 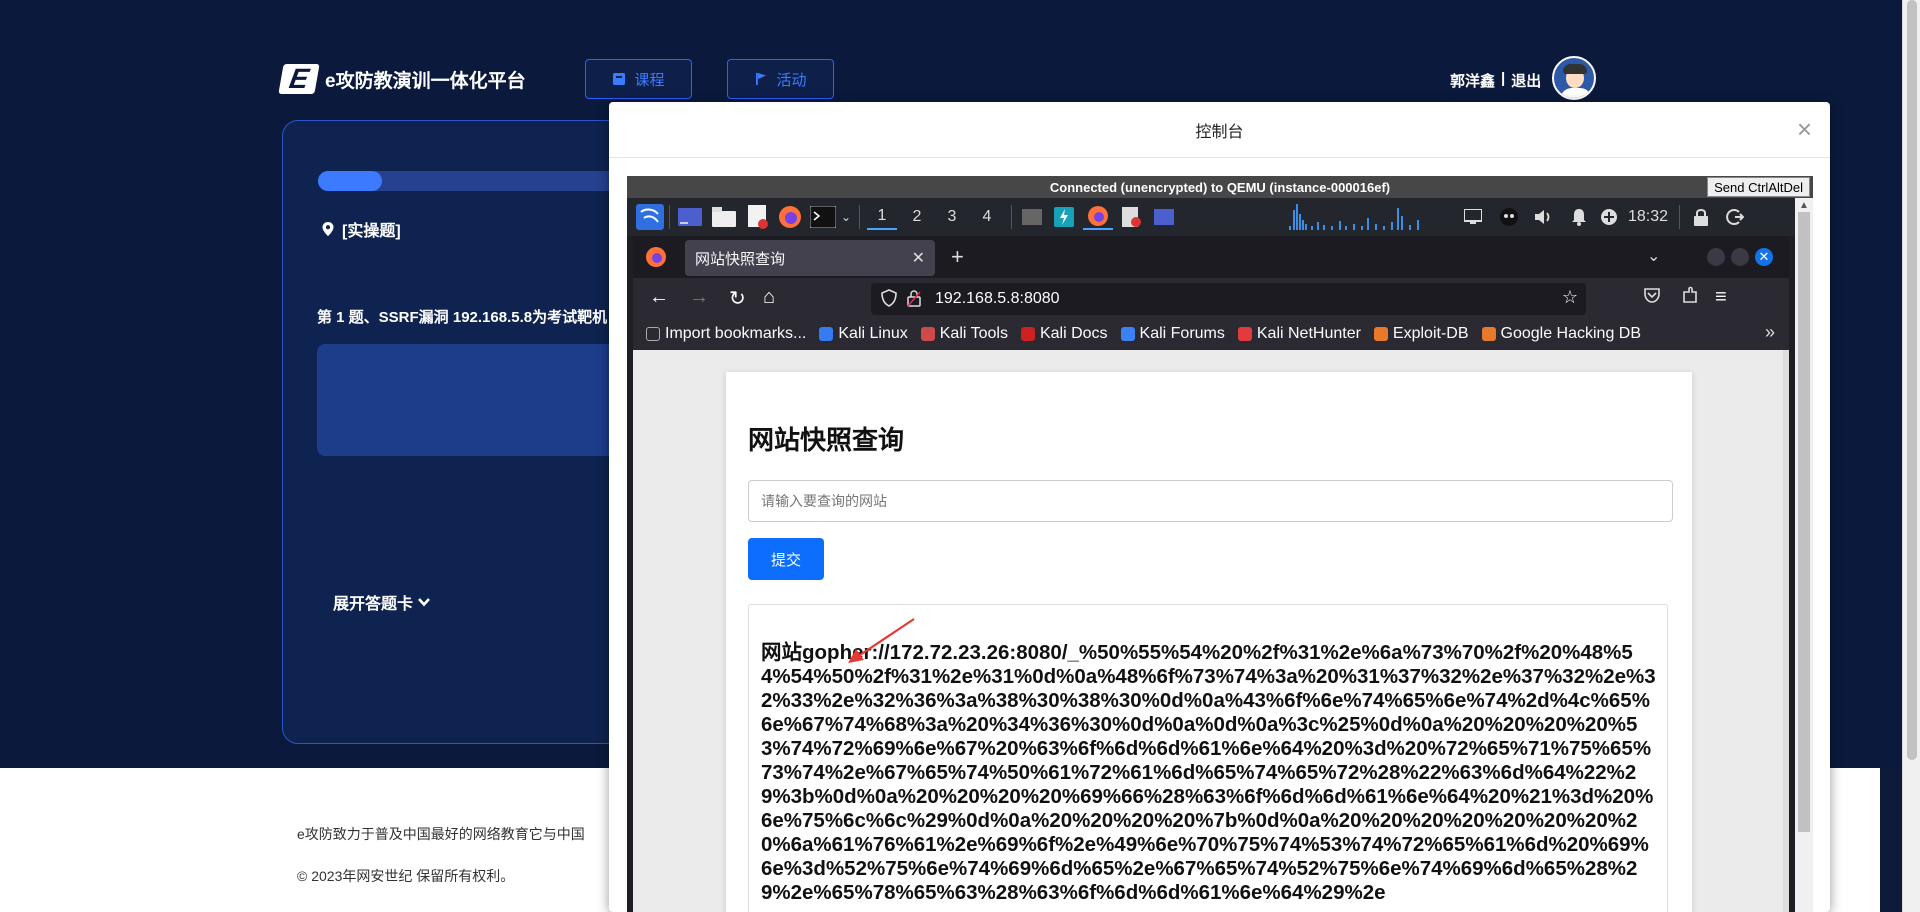 What do you see at coordinates (650, 217) in the screenshot?
I see `kali-menu-icon` at bounding box center [650, 217].